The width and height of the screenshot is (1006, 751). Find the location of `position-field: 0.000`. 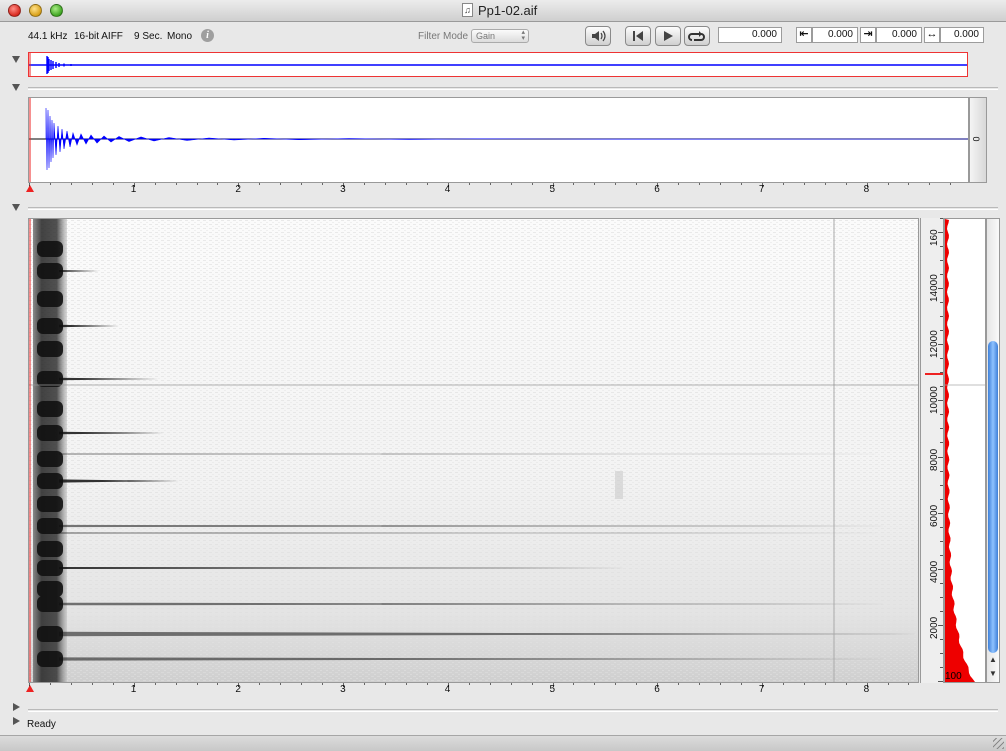

position-field: 0.000 is located at coordinates (750, 35).